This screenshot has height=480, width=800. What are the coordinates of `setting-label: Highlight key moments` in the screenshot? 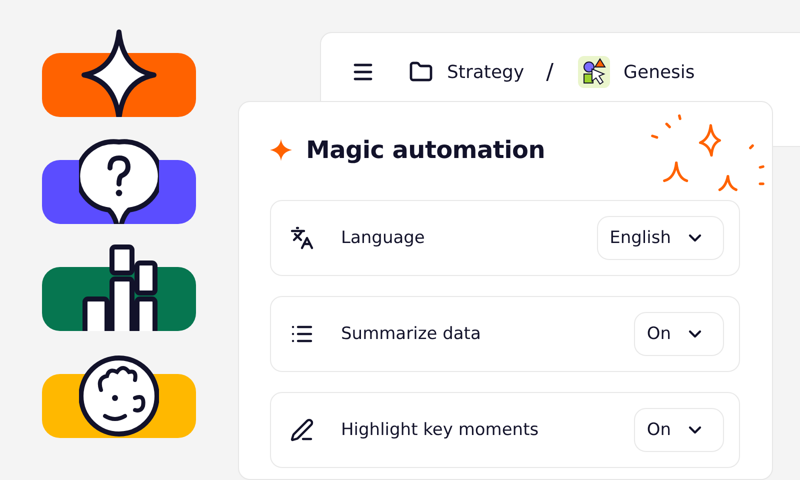 It's located at (440, 430).